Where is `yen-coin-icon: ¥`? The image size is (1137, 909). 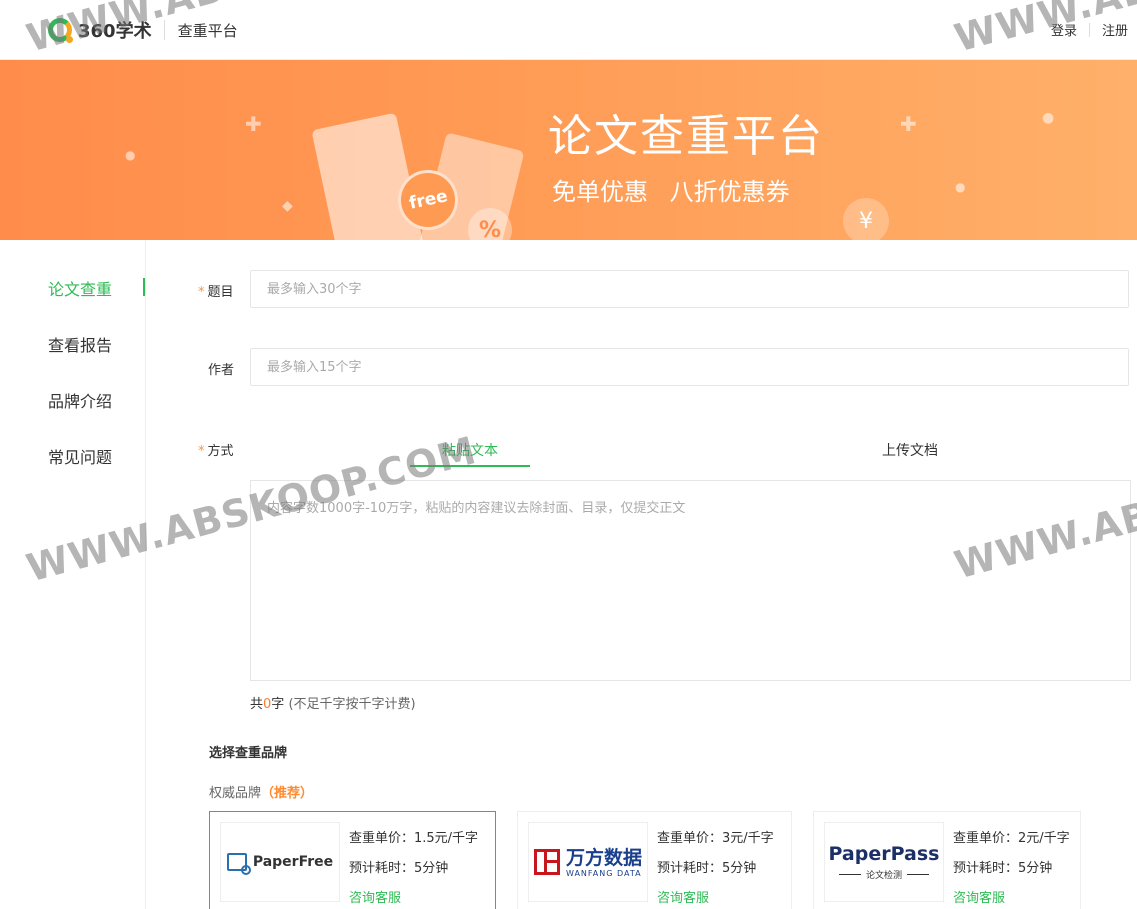
yen-coin-icon: ¥ is located at coordinates (866, 219).